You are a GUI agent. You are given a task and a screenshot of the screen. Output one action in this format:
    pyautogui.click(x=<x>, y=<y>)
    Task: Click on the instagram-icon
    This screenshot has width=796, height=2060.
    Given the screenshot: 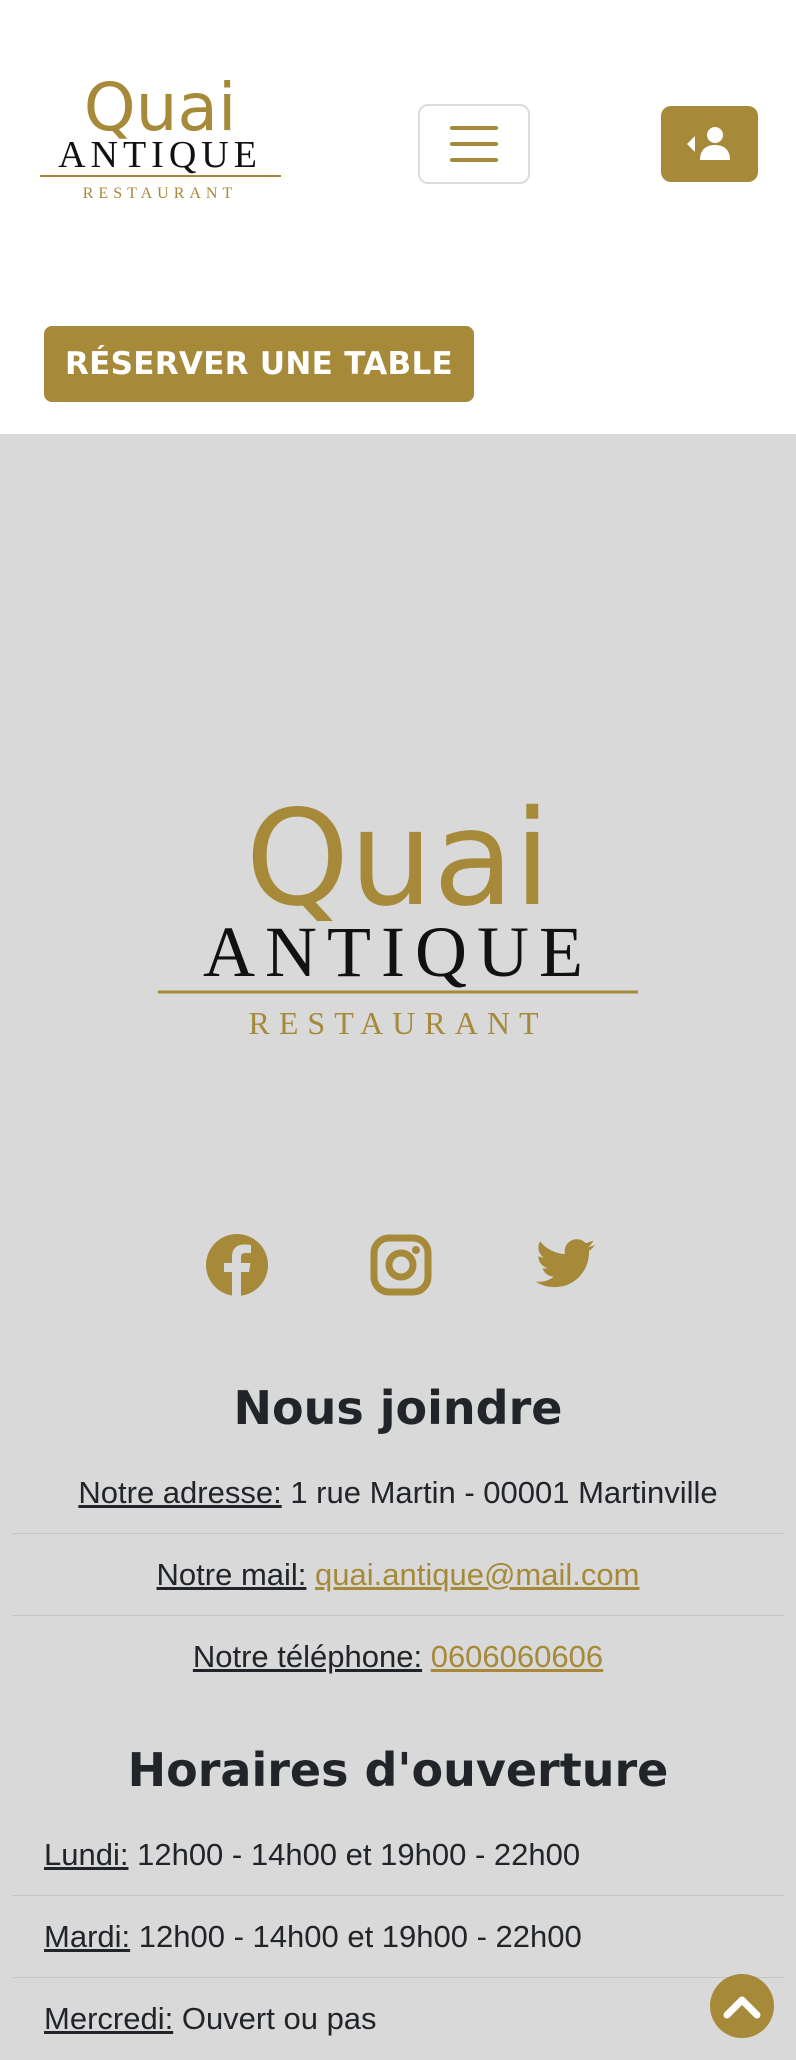 What is the action you would take?
    pyautogui.click(x=401, y=1265)
    